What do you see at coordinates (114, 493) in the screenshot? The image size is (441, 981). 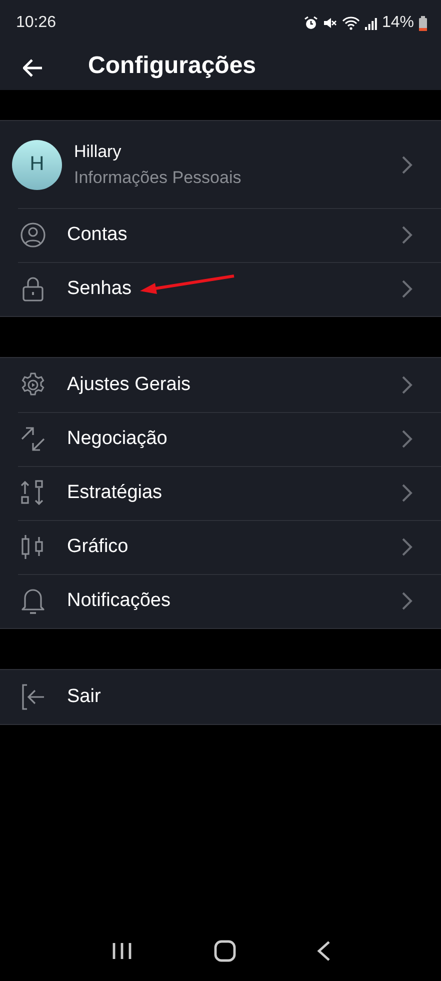 I see `row-label: Estratégias` at bounding box center [114, 493].